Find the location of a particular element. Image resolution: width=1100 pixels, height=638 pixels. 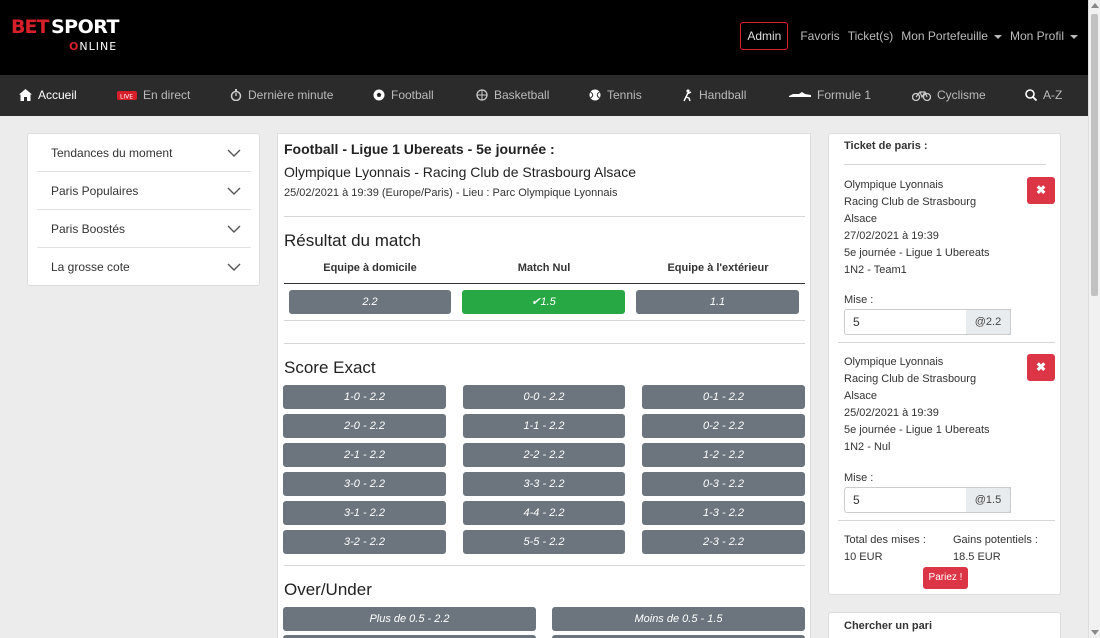

score-button: 2-2 - 2.2 is located at coordinates (544, 455).